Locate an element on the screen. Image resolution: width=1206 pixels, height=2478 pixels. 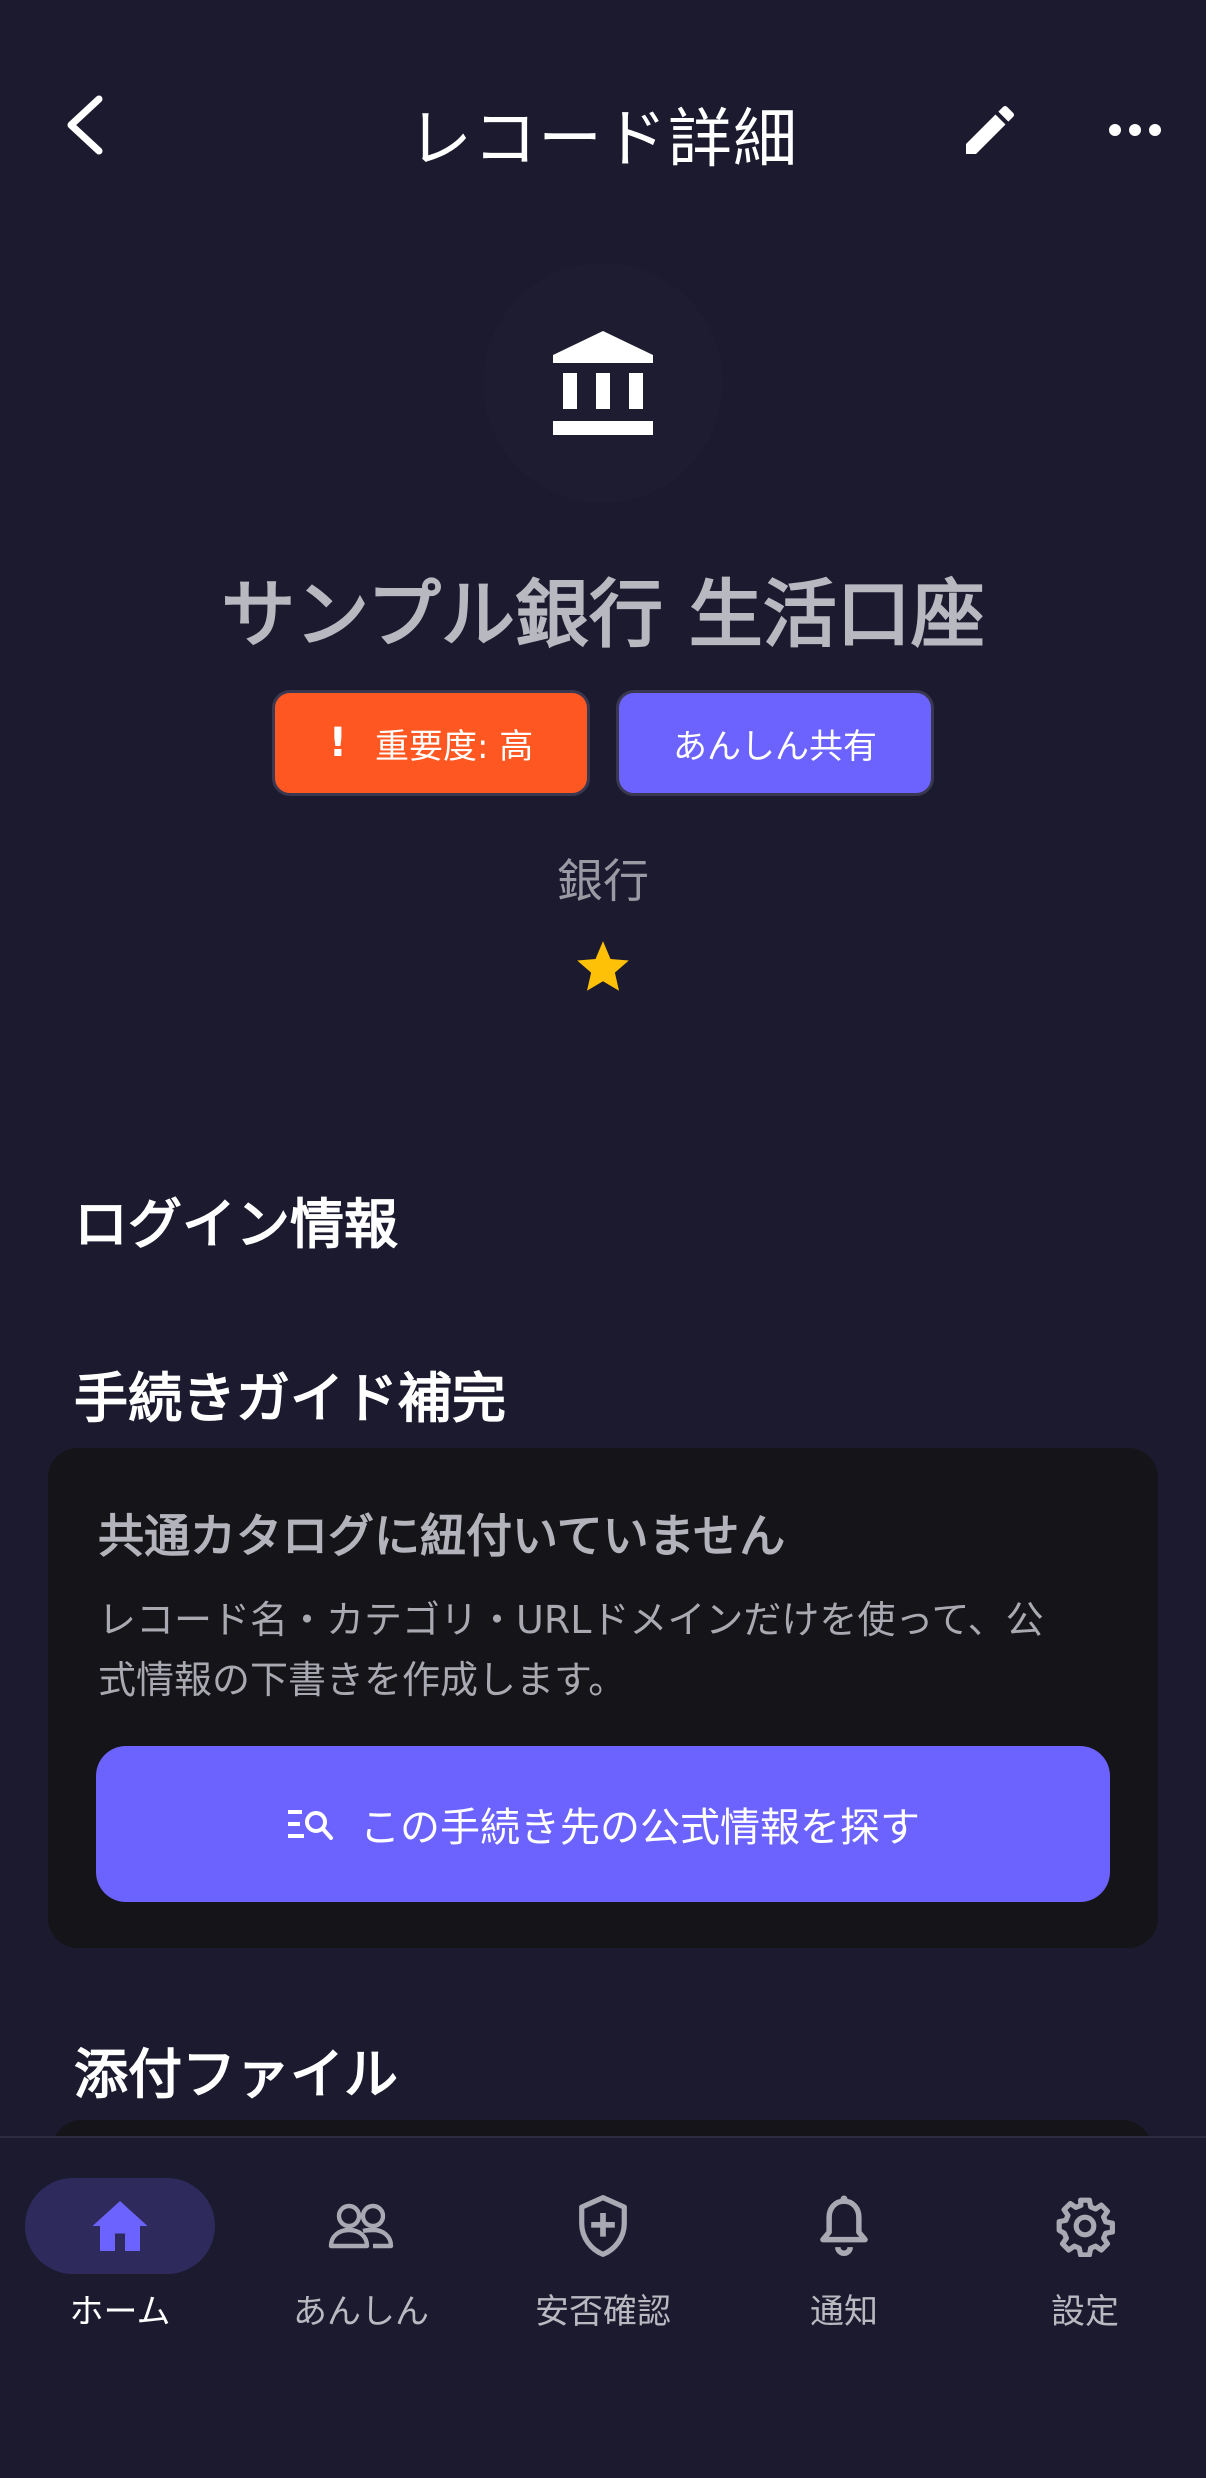
bell-icon is located at coordinates (844, 2225).